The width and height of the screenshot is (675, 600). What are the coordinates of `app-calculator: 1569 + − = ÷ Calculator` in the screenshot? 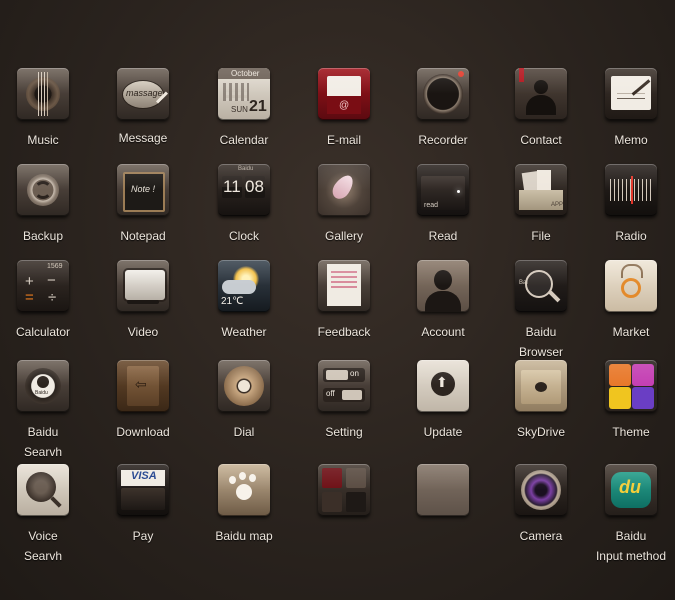 It's located at (45, 301).